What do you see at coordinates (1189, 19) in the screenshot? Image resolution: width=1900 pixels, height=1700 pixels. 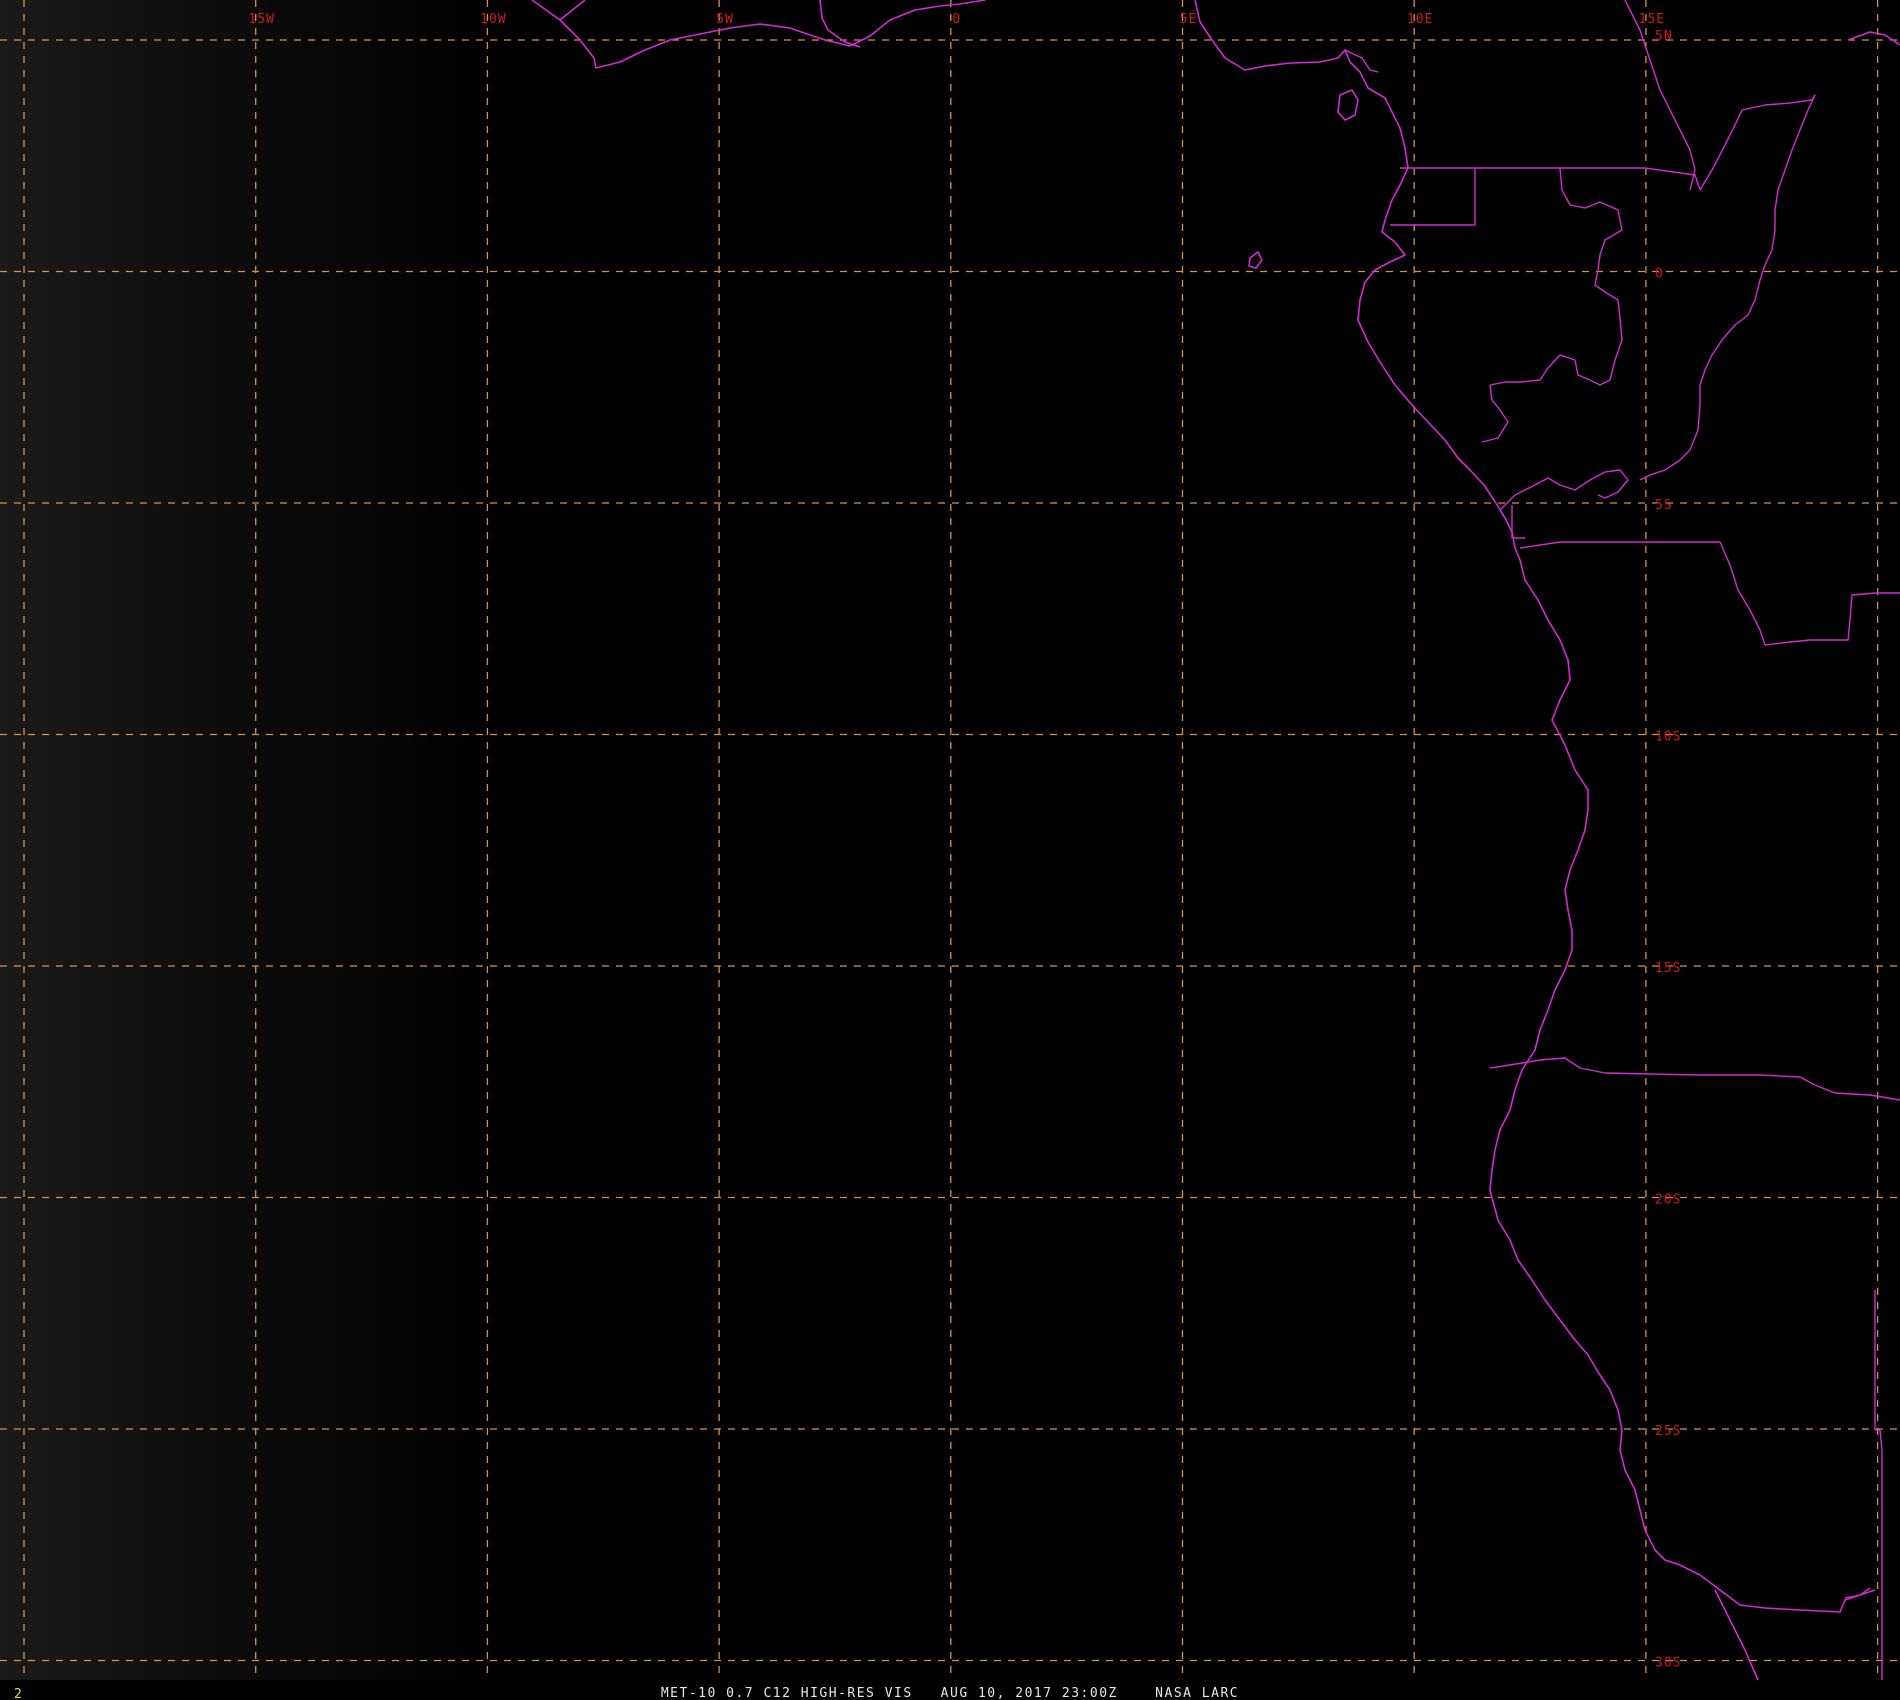 I see `longitude-label: 5E` at bounding box center [1189, 19].